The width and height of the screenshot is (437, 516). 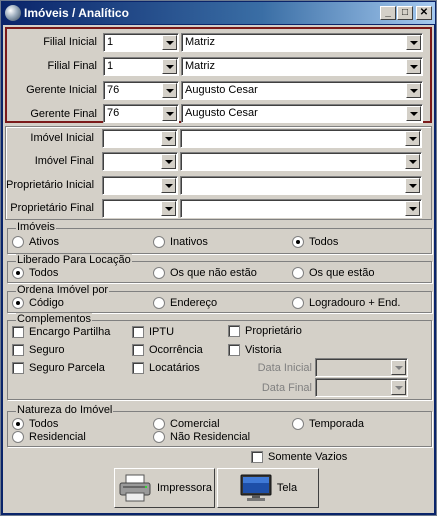 I want to click on imovel-final-name-combo, so click(x=301, y=161).